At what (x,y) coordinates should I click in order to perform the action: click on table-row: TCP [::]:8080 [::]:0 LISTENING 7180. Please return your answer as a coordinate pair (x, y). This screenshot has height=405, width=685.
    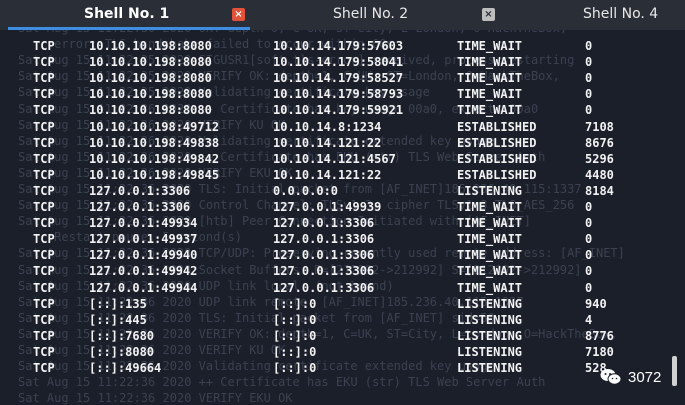
    Looking at the image, I should click on (342, 353).